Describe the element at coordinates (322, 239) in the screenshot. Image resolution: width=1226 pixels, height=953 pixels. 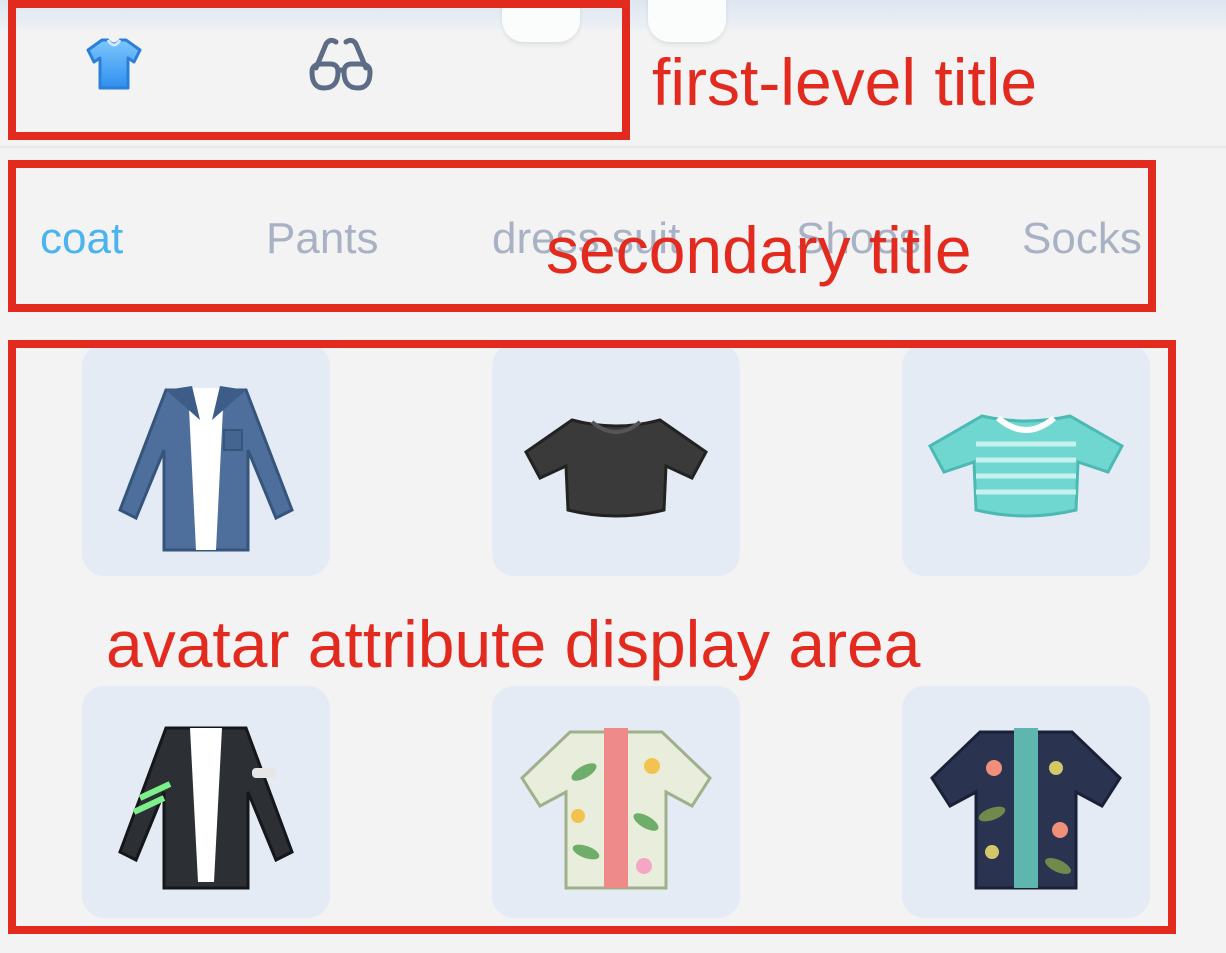
I see `tab-pants: Pants` at that location.